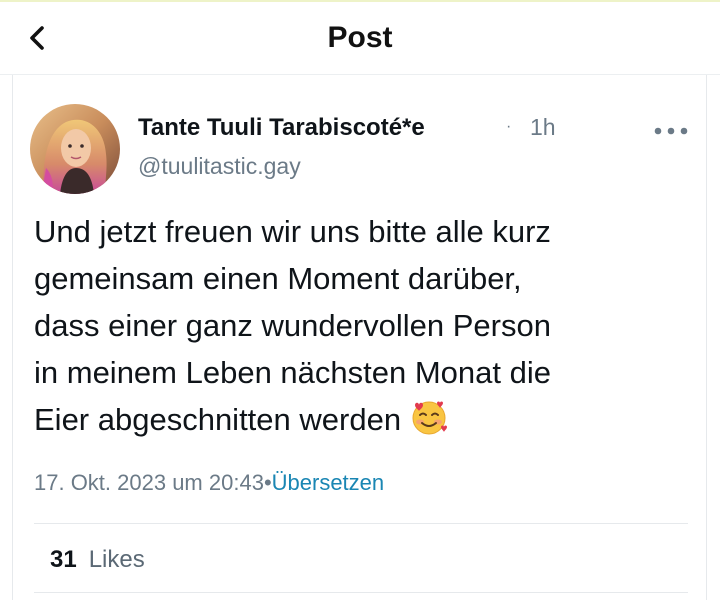 The width and height of the screenshot is (720, 600). Describe the element at coordinates (281, 128) in the screenshot. I see `author-display-name: Tante Tuuli Tarabiscoté*e` at that location.